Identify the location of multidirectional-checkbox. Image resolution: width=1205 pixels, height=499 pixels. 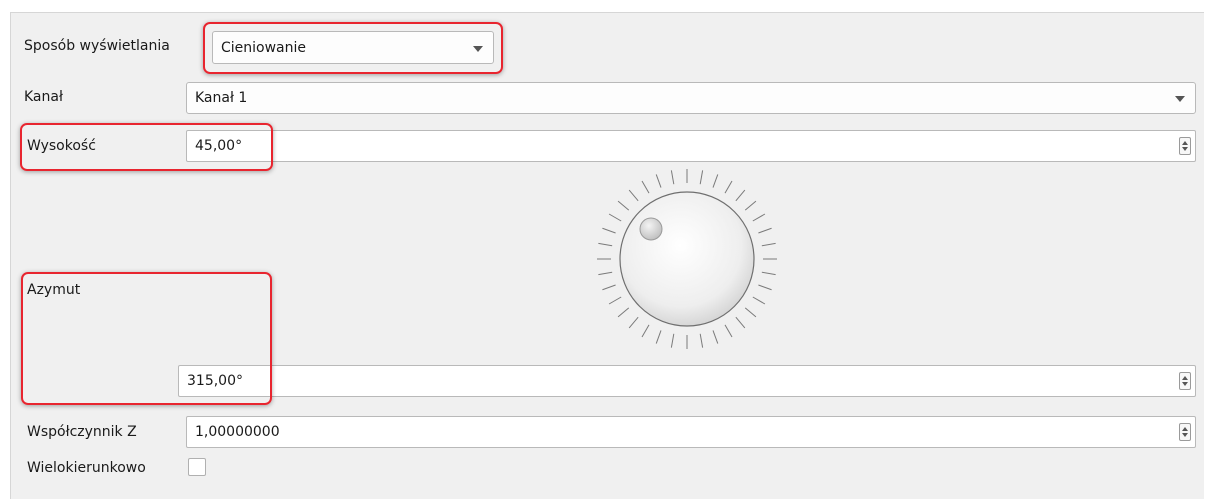
(197, 467).